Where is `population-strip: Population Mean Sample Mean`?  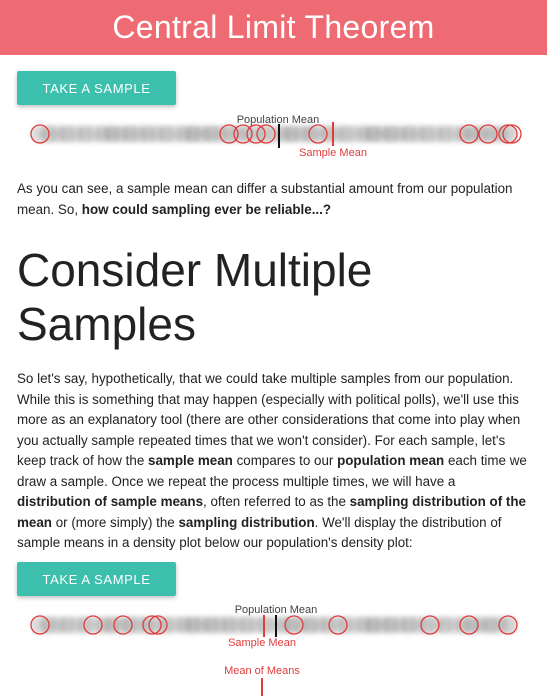 population-strip: Population Mean Sample Mean is located at coordinates (276, 136).